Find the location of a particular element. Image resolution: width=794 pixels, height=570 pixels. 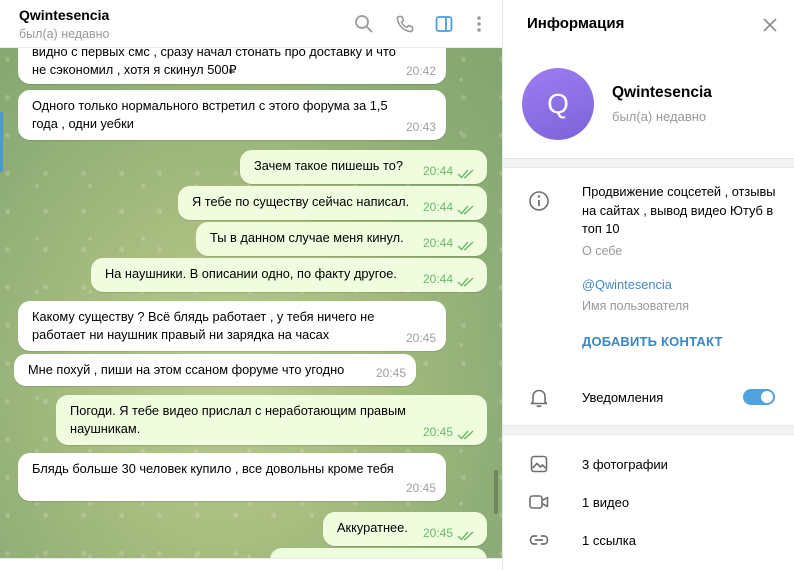

bell-icon is located at coordinates (539, 398).